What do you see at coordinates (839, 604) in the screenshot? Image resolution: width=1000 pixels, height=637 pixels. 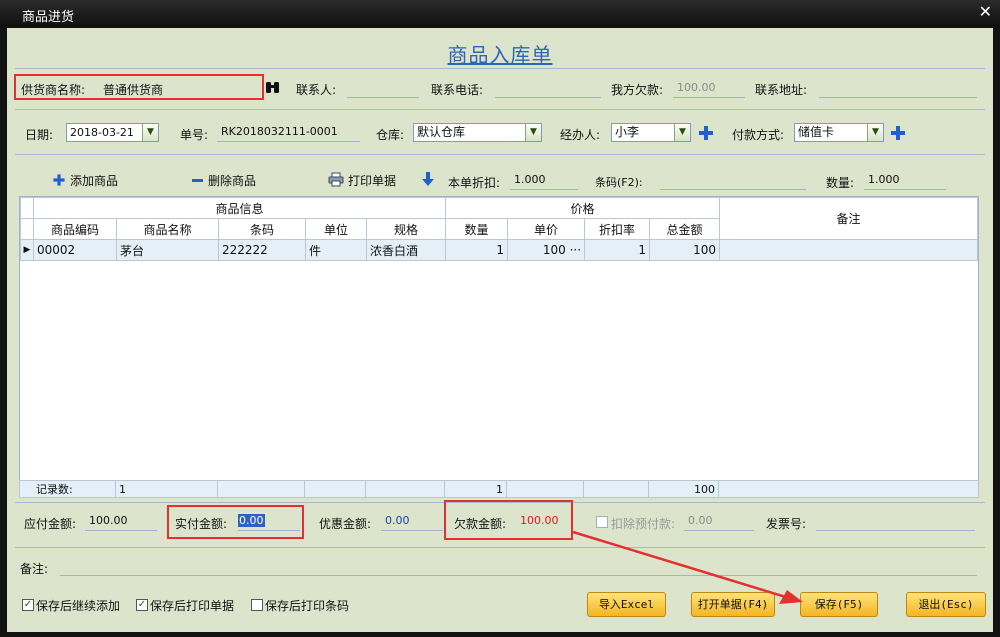 I see `save-button: 保存(F5)` at bounding box center [839, 604].